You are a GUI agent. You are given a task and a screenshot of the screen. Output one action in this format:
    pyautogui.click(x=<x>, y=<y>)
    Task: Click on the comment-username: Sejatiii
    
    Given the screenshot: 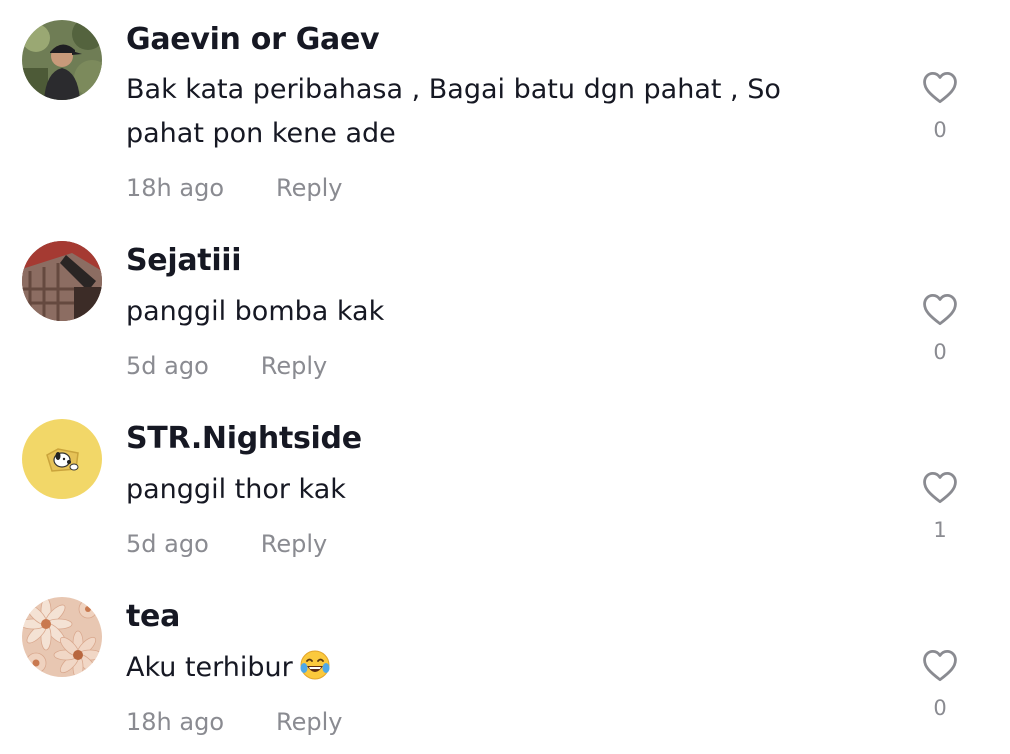 What is the action you would take?
    pyautogui.click(x=184, y=260)
    